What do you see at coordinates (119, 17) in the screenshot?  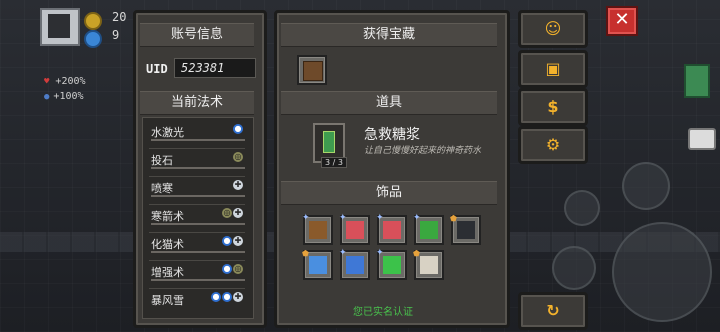 I see `coin-count: 20` at bounding box center [119, 17].